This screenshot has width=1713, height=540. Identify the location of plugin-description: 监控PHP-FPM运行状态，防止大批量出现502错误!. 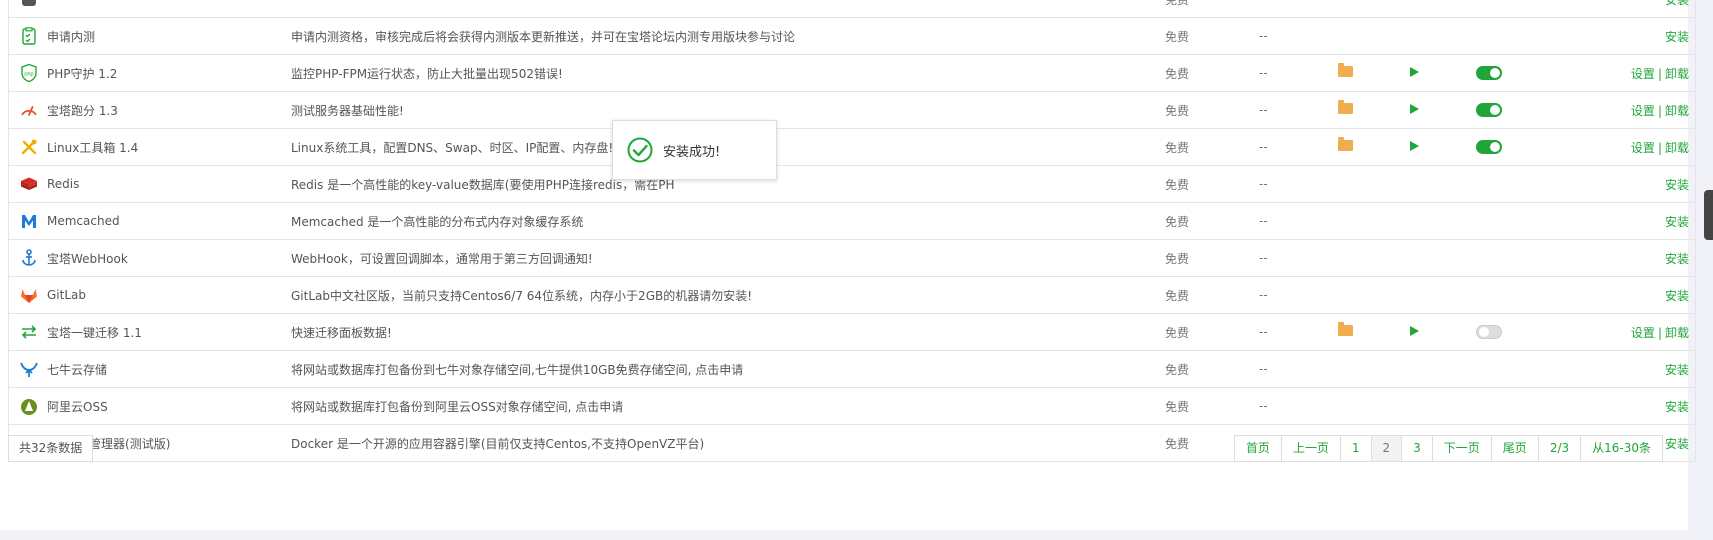
(427, 73).